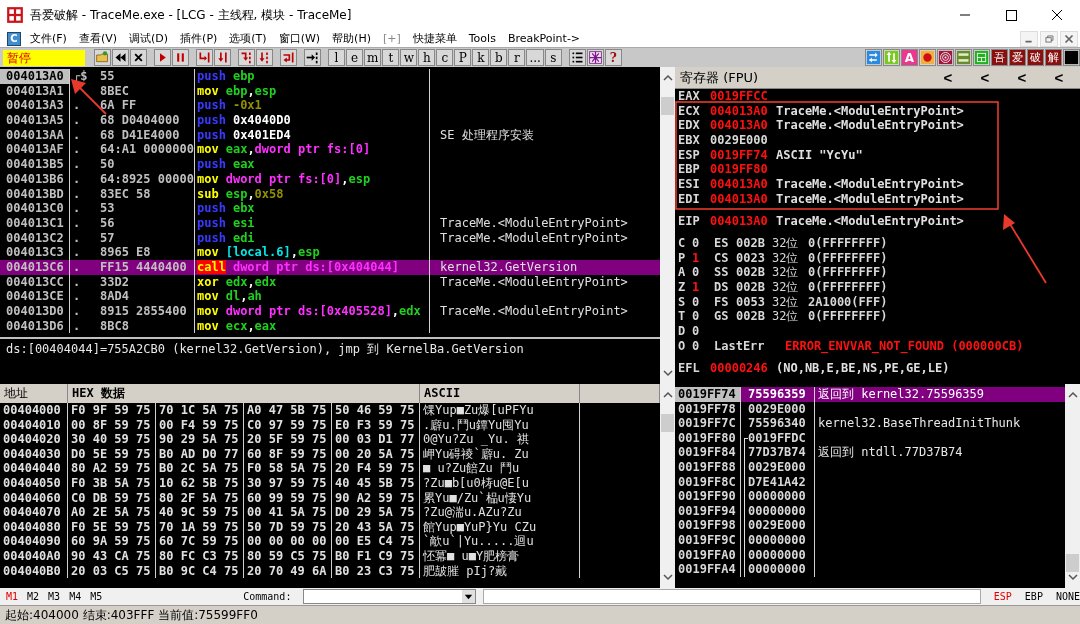 This screenshot has height=624, width=1080. What do you see at coordinates (149, 38) in the screenshot?
I see `menu-item: 调试(D)` at bounding box center [149, 38].